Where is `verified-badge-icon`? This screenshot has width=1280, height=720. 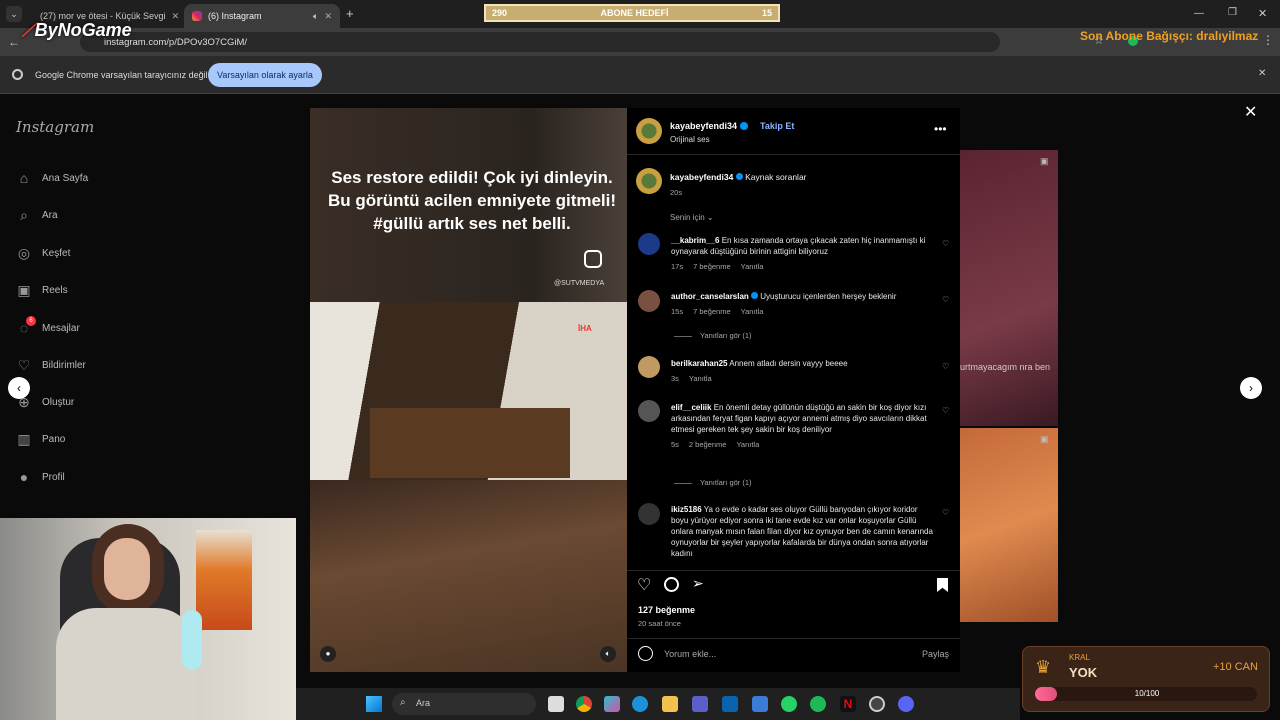
verified-badge-icon is located at coordinates (755, 295).